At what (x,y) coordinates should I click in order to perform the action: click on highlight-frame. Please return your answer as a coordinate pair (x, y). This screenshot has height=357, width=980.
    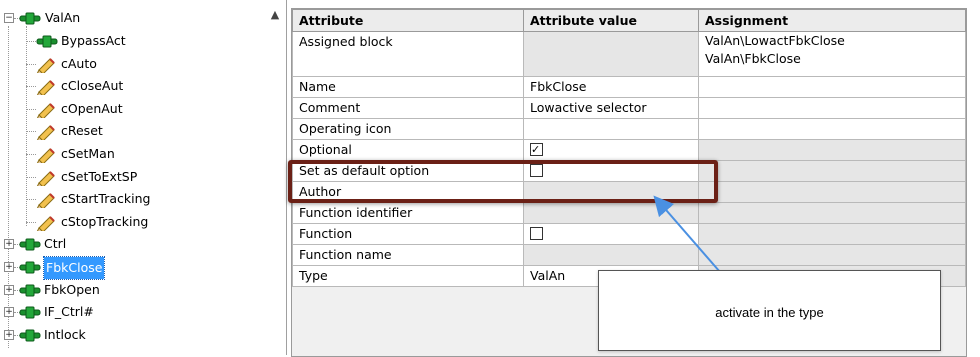
    Looking at the image, I should click on (503, 181).